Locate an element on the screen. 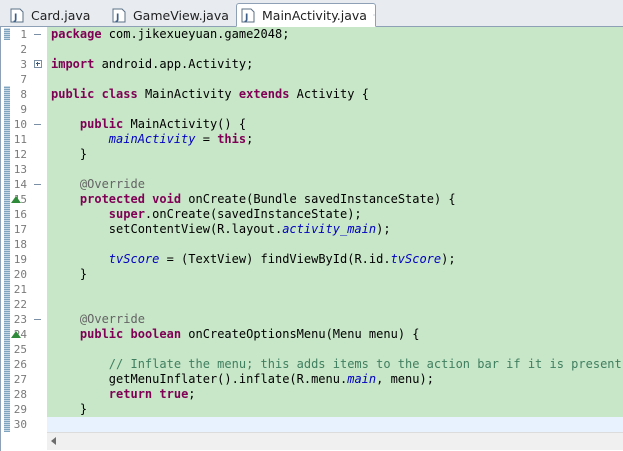  line-number: 22 is located at coordinates (29, 304).